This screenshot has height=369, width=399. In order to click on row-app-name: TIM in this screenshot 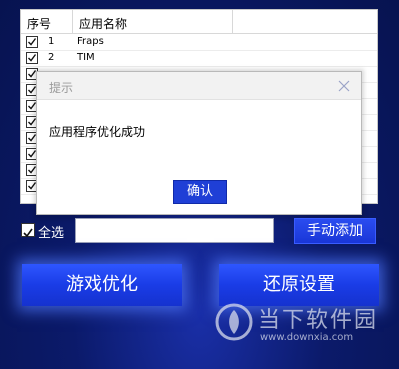, I will do `click(86, 57)`.